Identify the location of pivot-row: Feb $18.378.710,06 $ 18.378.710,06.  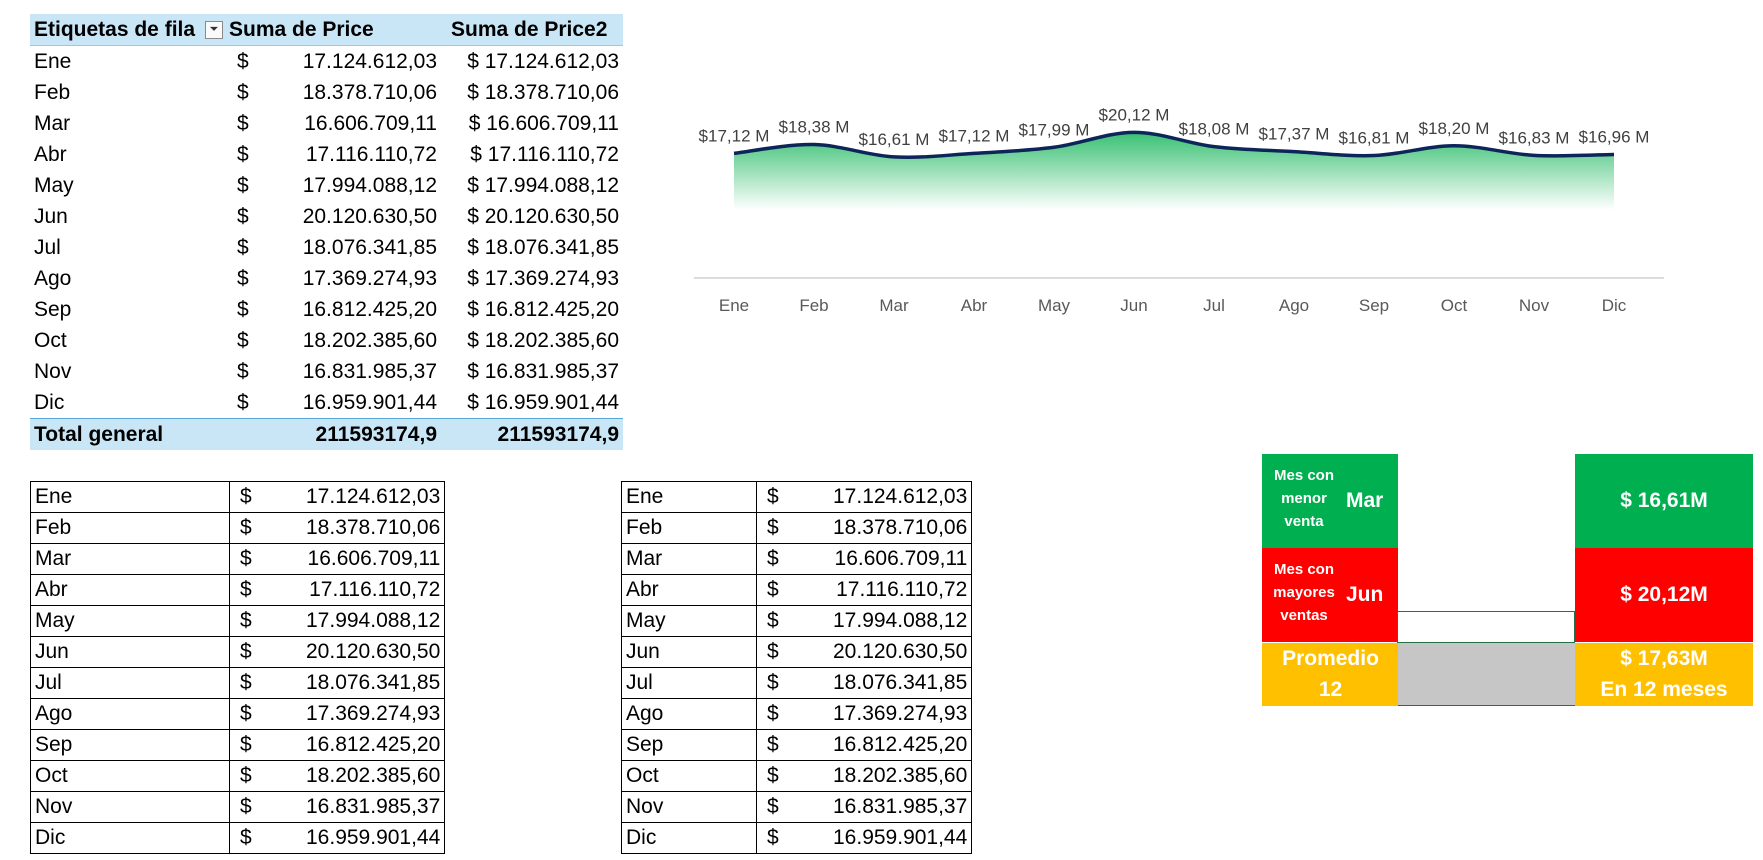
(326, 92).